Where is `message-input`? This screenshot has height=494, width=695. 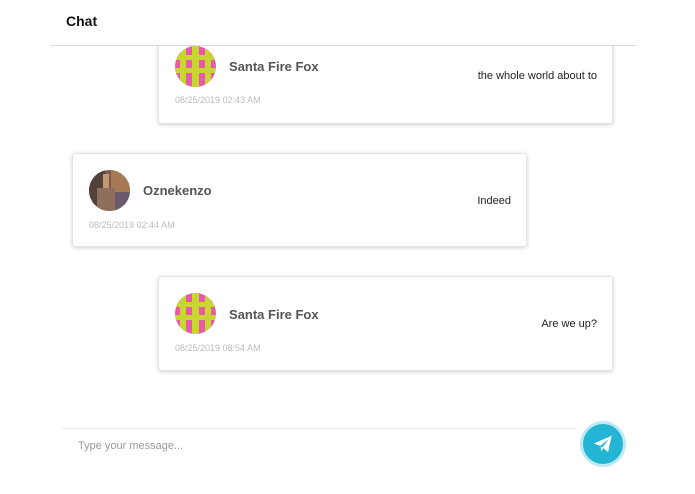 message-input is located at coordinates (319, 446).